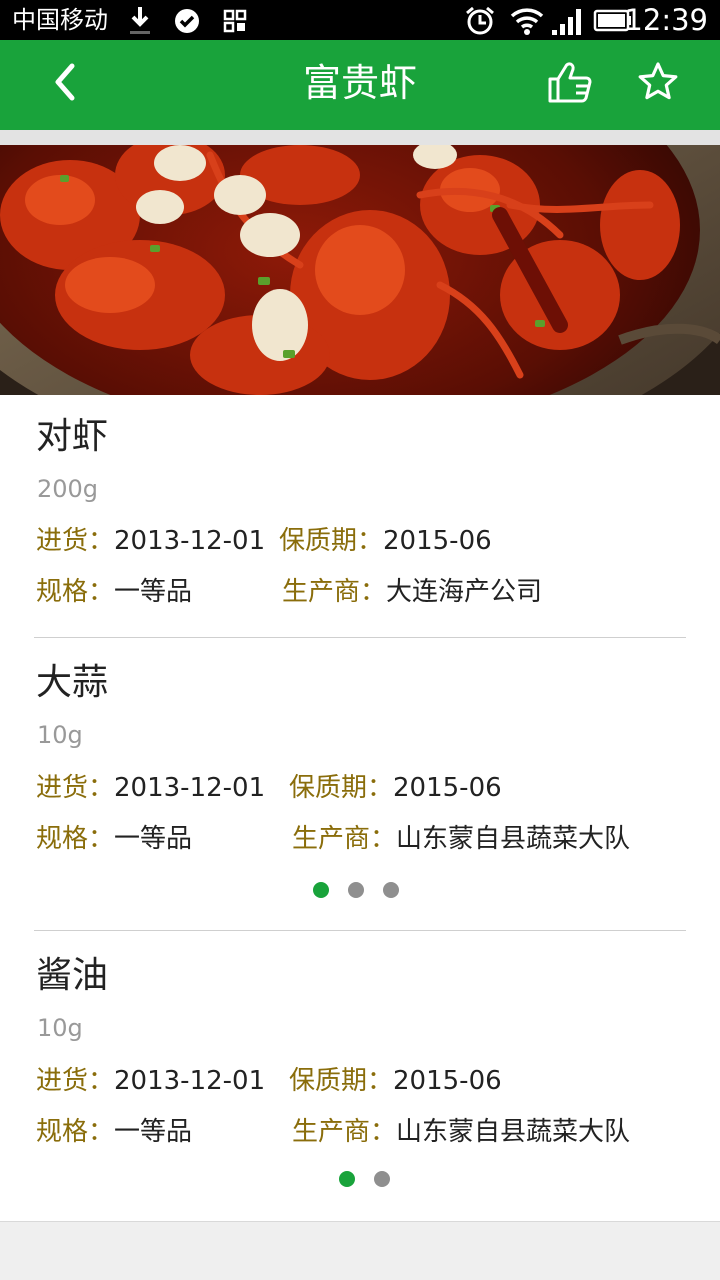  I want to click on like-button, so click(570, 84).